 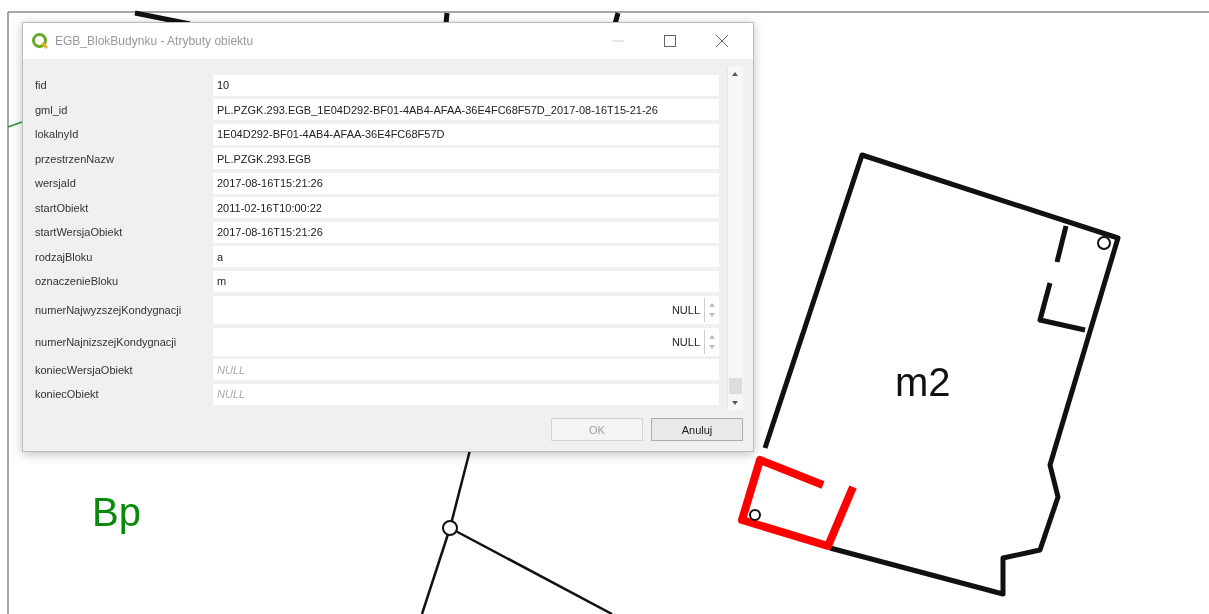 I want to click on input-field: 2011-02-16T10:00:22, so click(x=466, y=208).